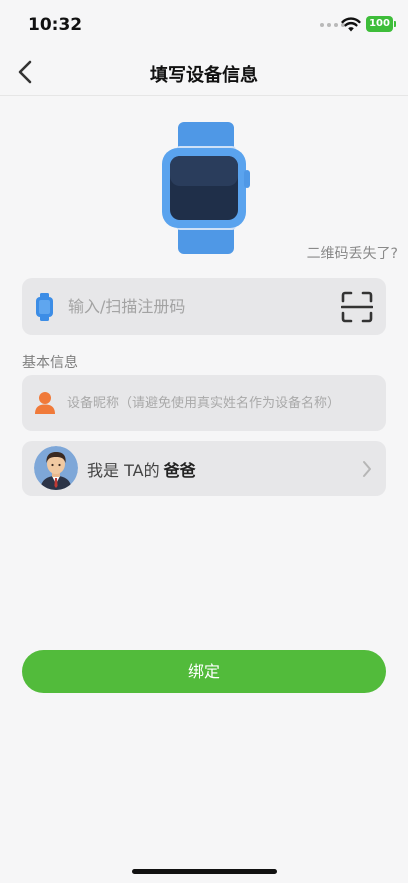 The height and width of the screenshot is (883, 408). I want to click on status-time: 10:32, so click(55, 25).